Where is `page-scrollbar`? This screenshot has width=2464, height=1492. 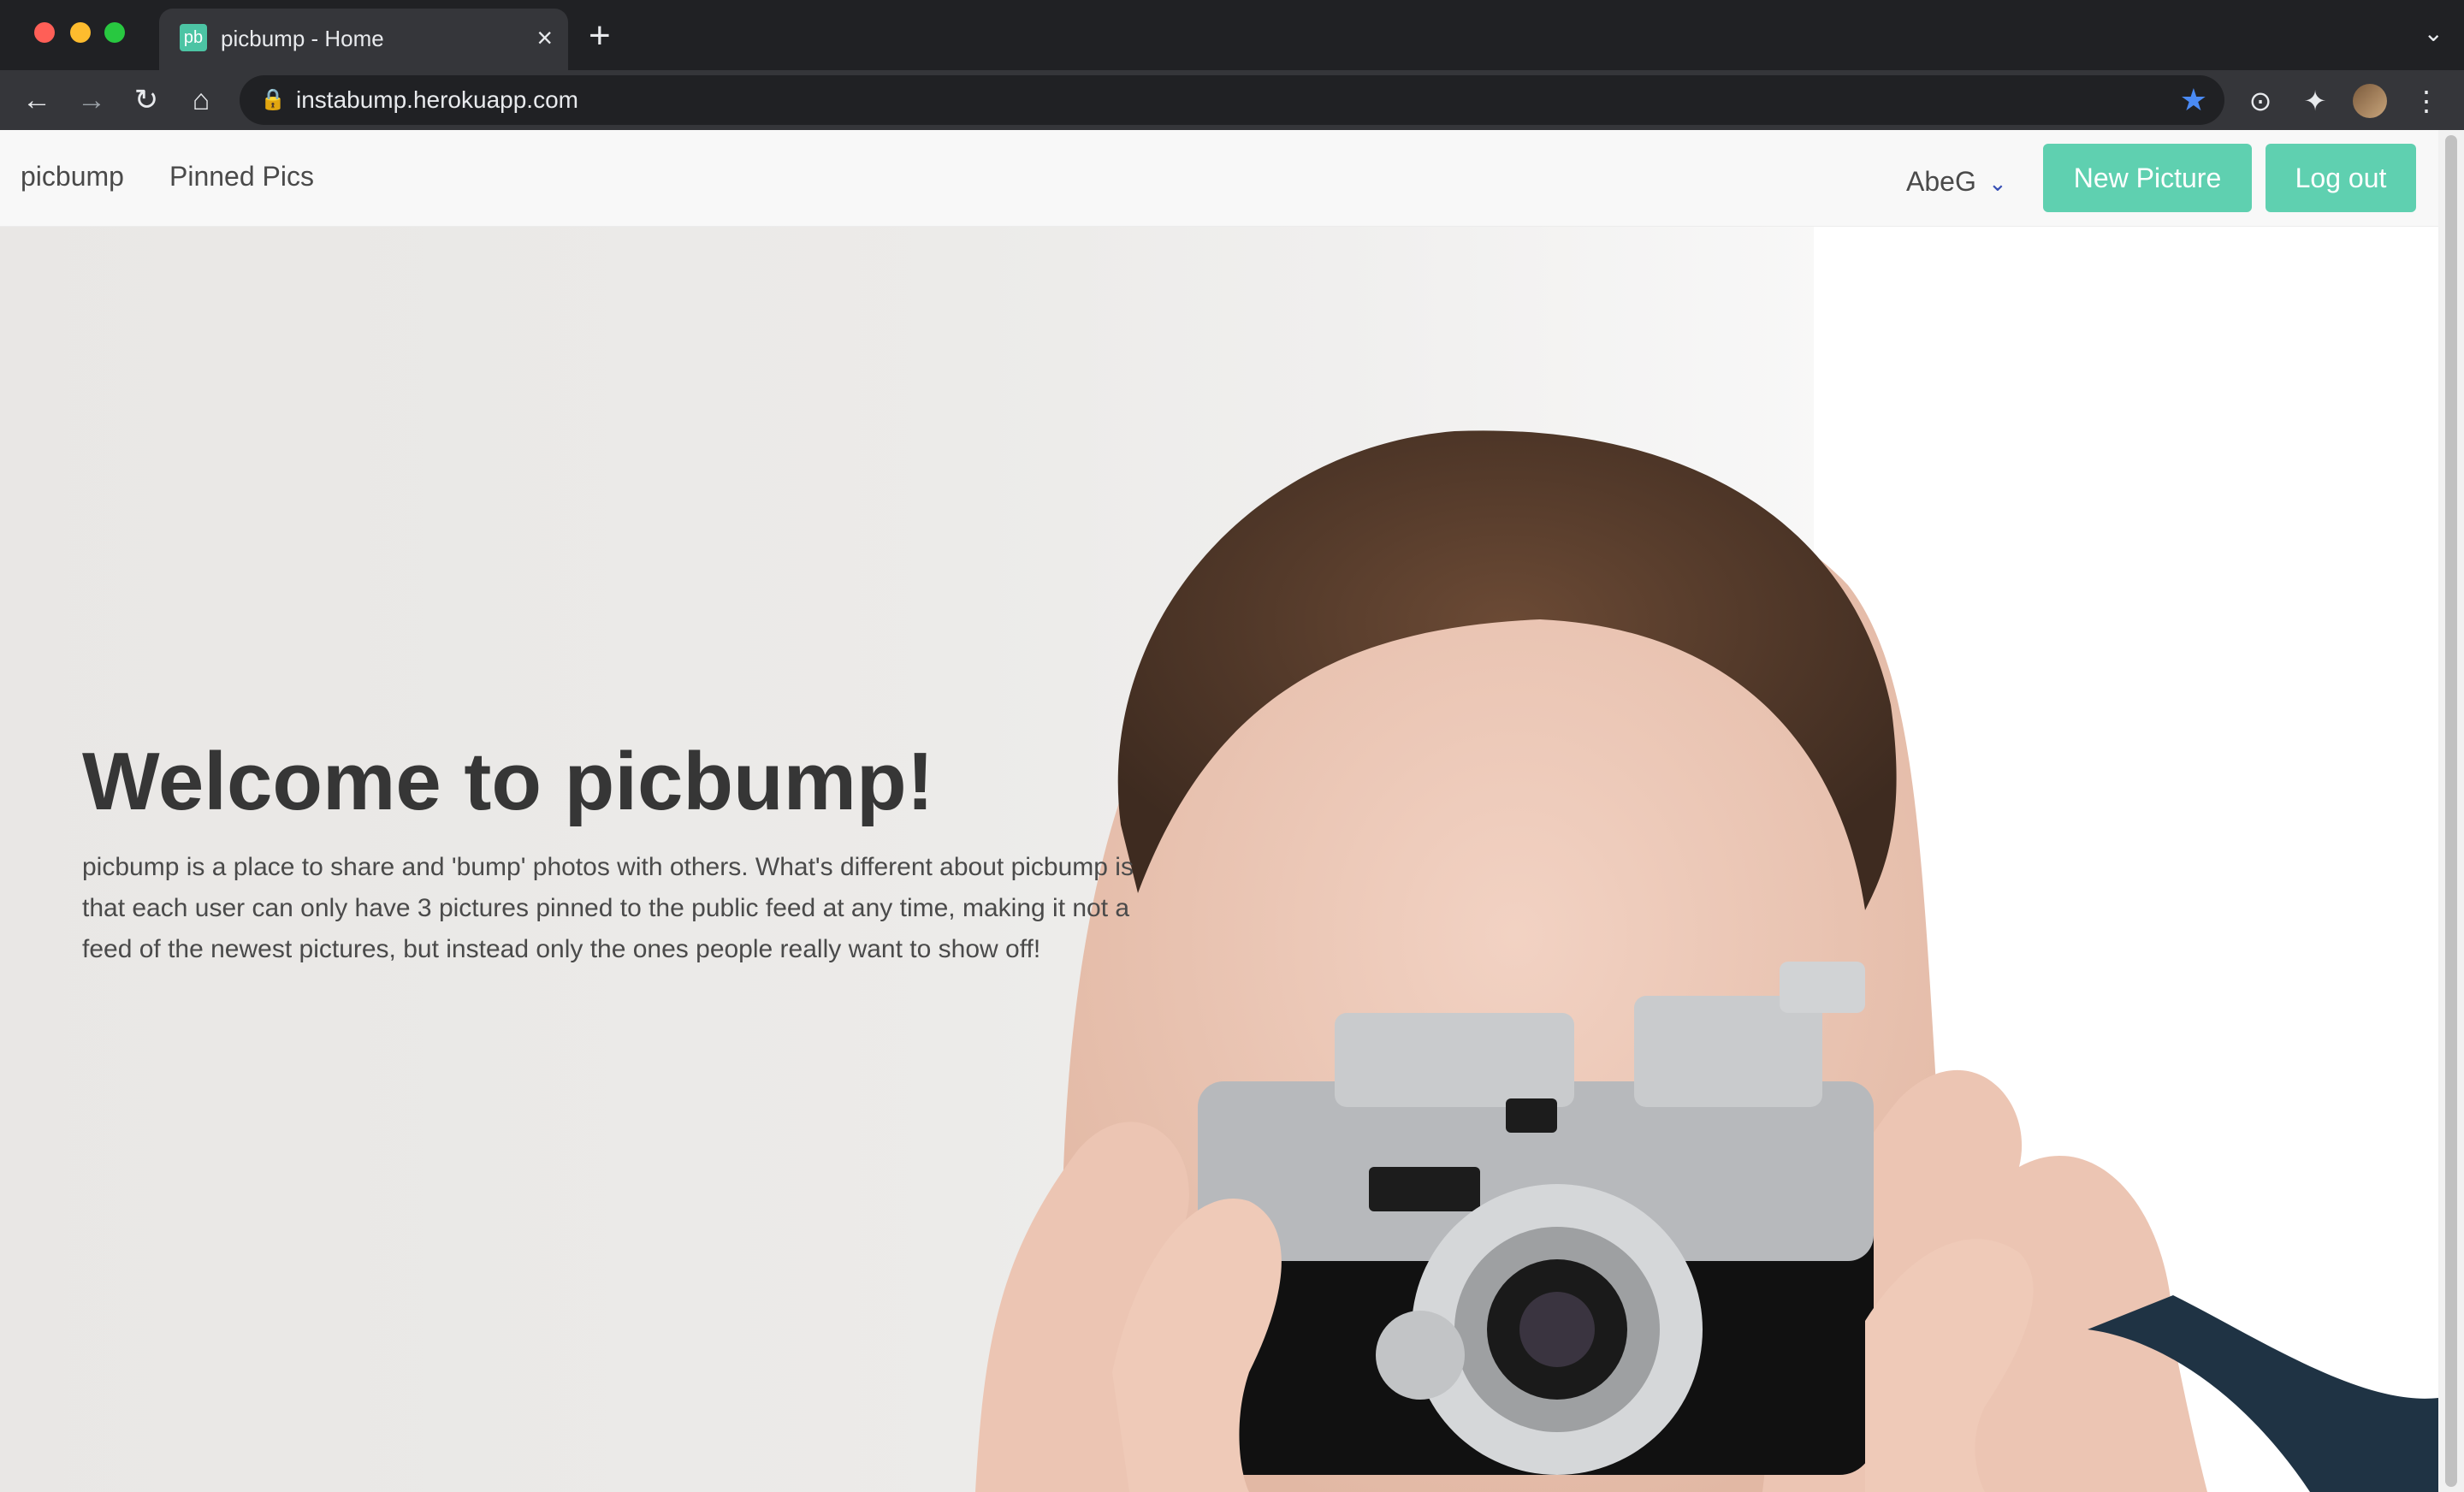 page-scrollbar is located at coordinates (2451, 811).